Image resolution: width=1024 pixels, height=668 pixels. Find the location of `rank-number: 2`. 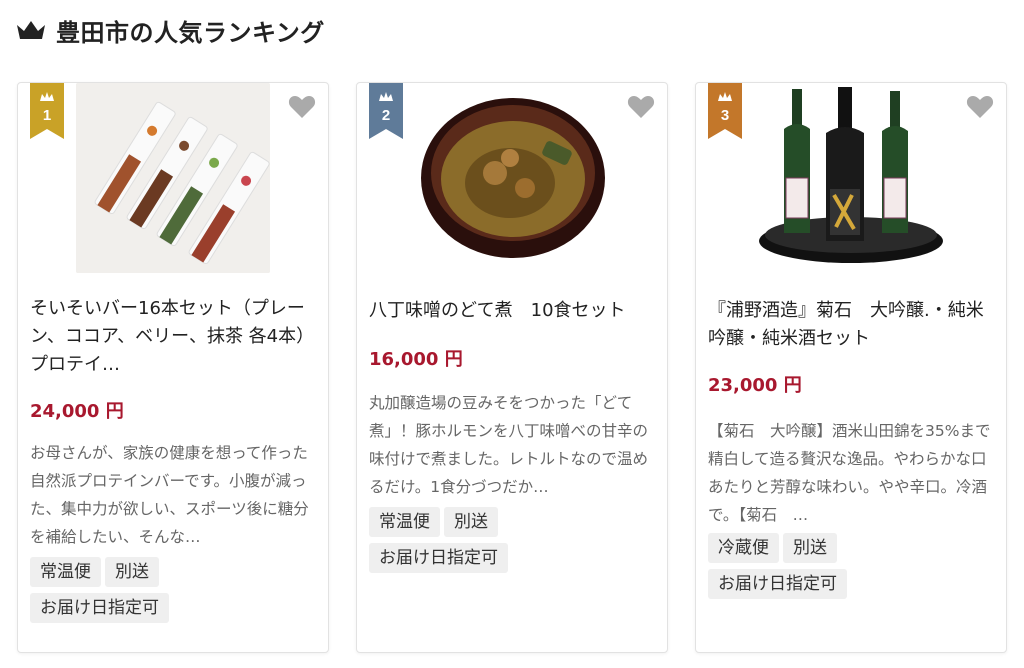

rank-number: 2 is located at coordinates (386, 115).